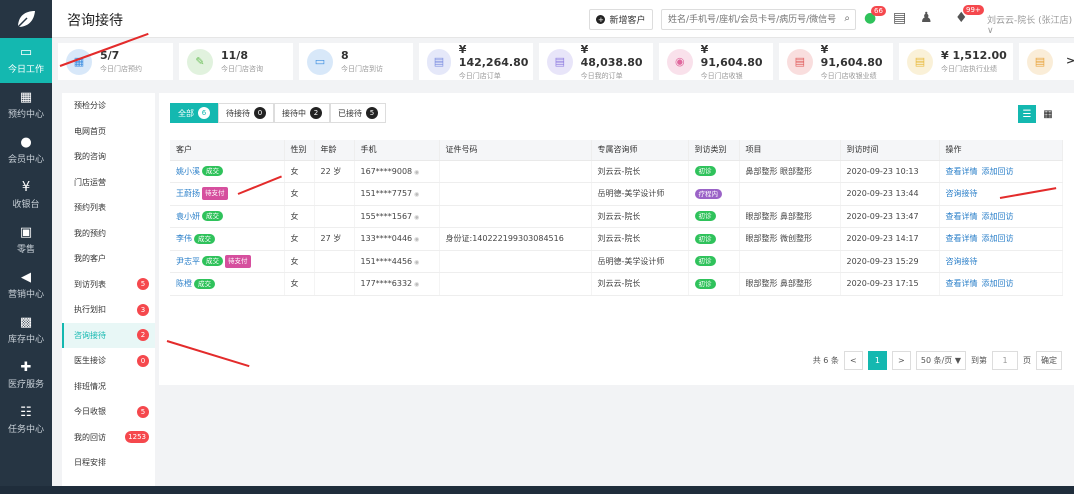 The height and width of the screenshot is (494, 1074). Describe the element at coordinates (184, 238) in the screenshot. I see `customer-name-link: 李伟` at that location.